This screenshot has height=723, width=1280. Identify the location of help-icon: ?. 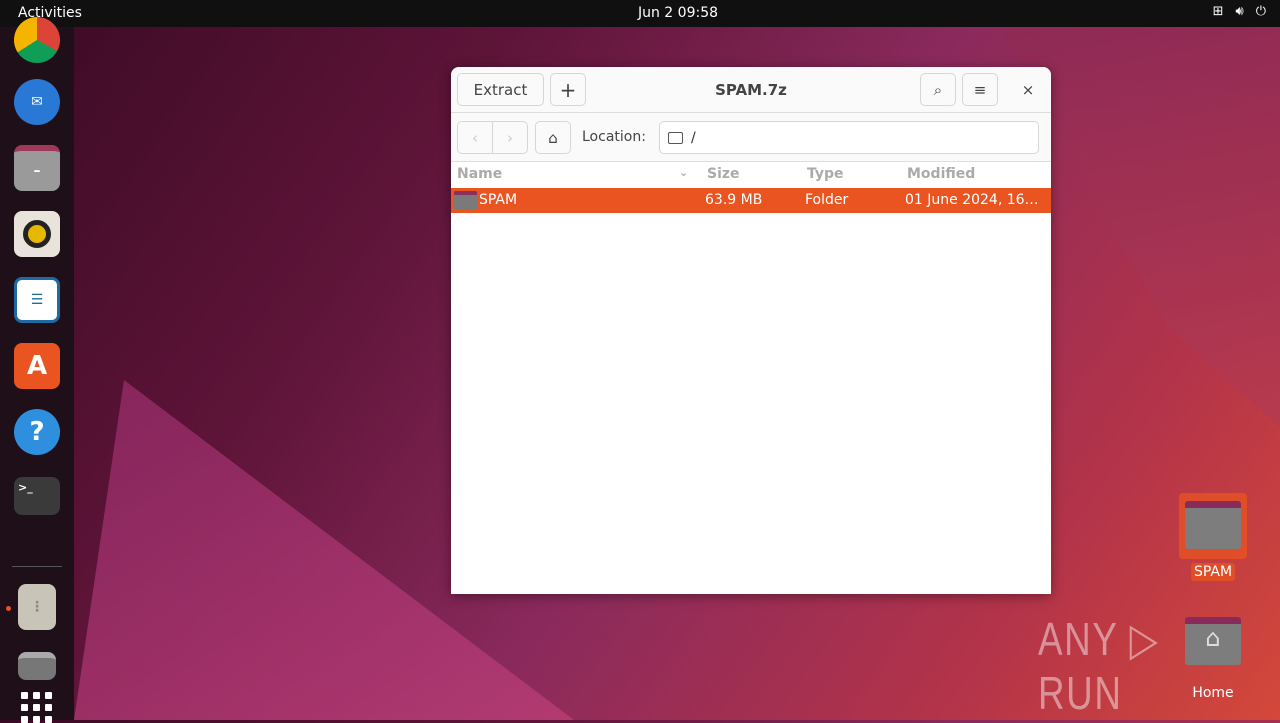
(37, 432).